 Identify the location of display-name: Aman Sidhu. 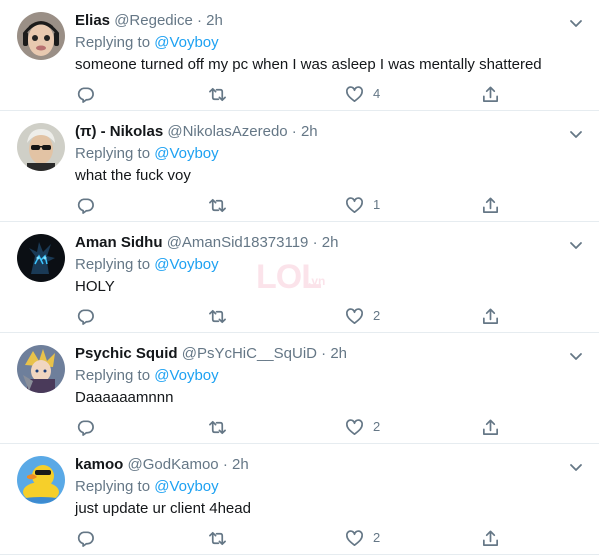
(119, 242).